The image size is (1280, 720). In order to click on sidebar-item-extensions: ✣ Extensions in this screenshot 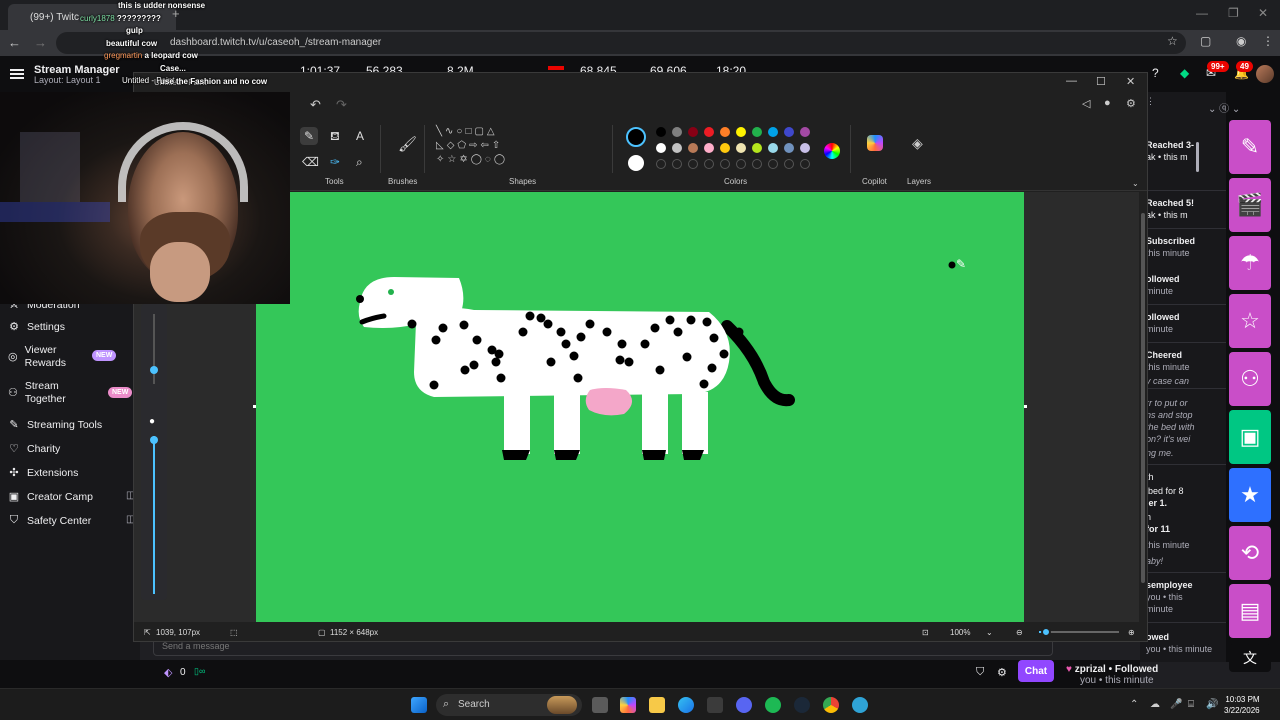, I will do `click(43, 473)`.